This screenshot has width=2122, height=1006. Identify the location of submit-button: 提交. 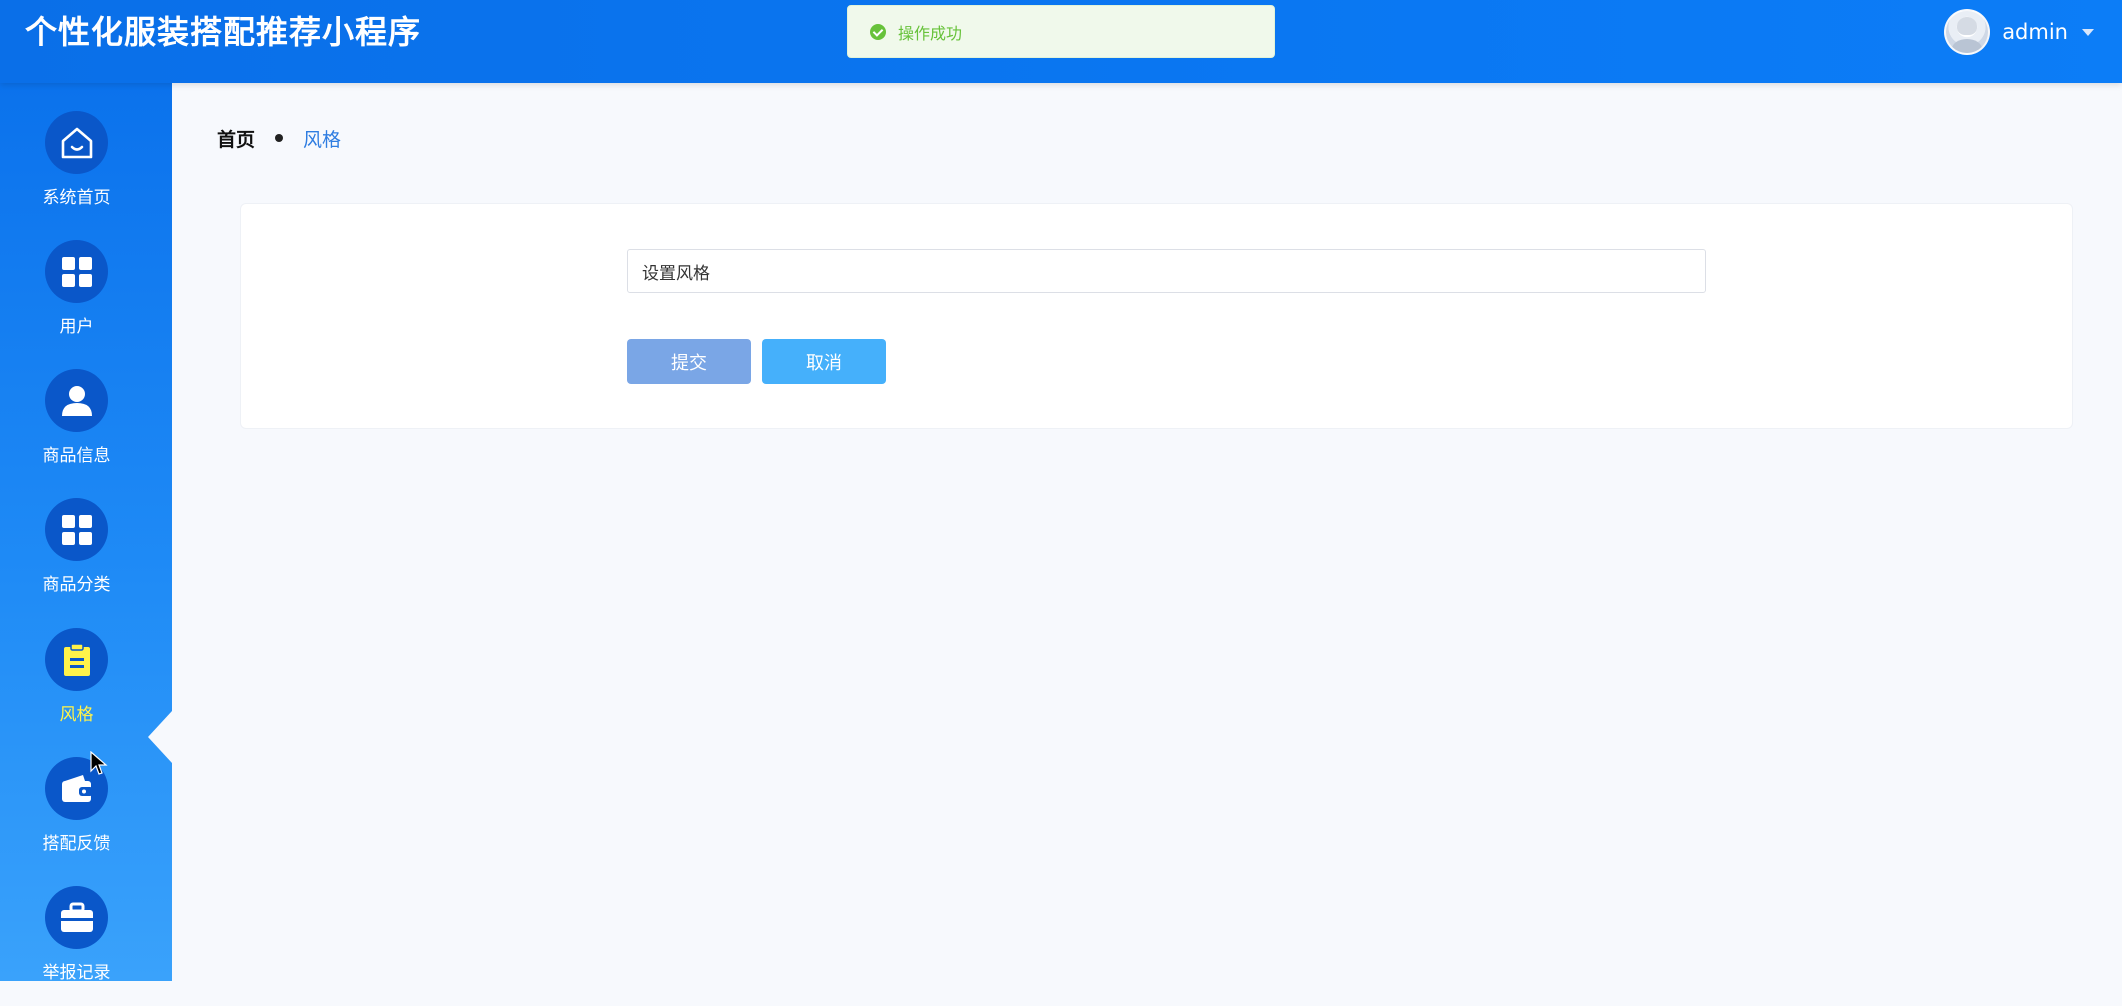
(689, 361).